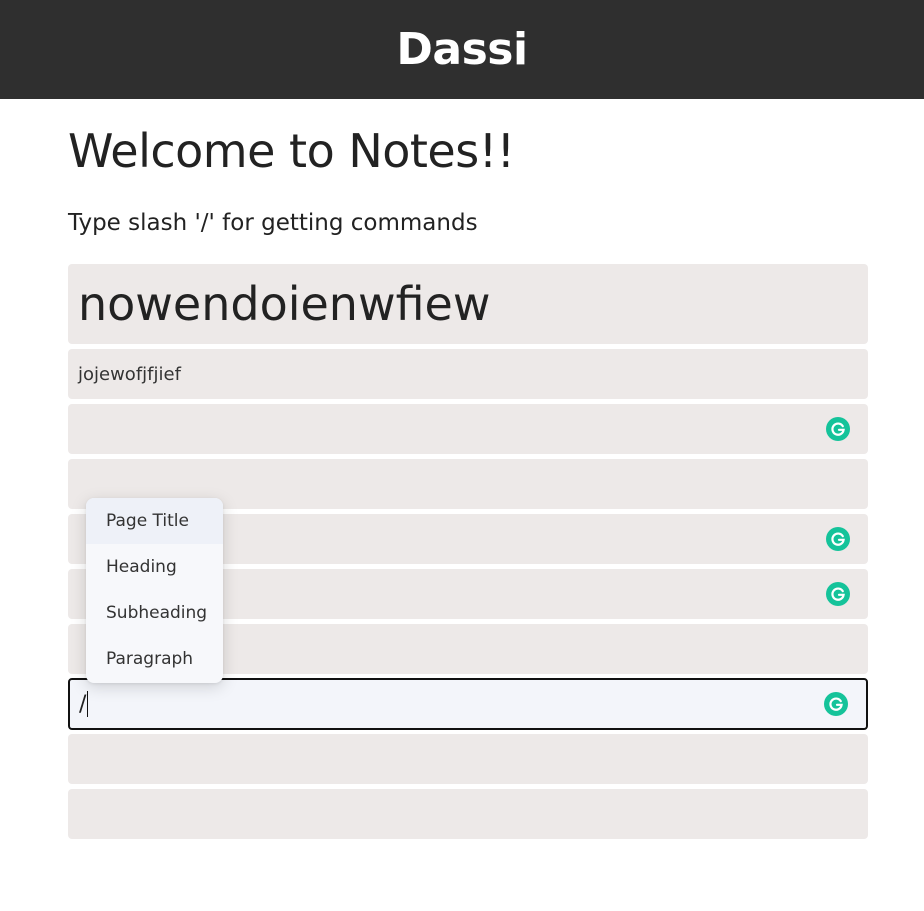 The height and width of the screenshot is (911, 924). What do you see at coordinates (154, 659) in the screenshot?
I see `menu-item-paragraph: Paragraph` at bounding box center [154, 659].